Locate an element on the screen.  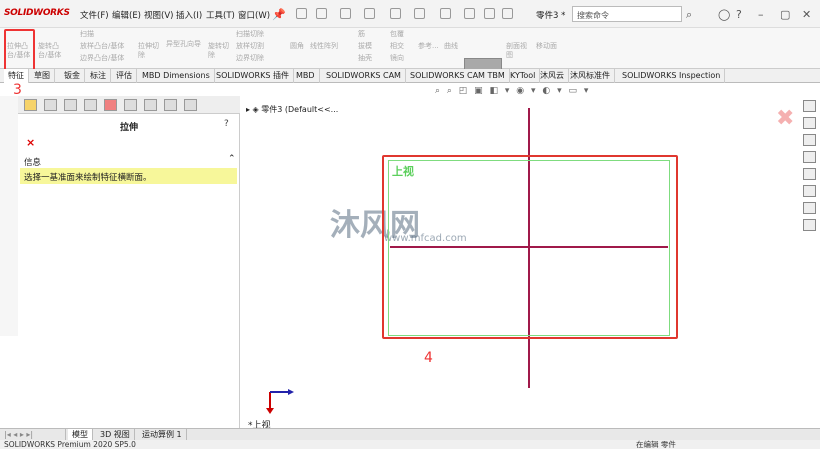
maximize-icon: ▢ is located at coordinates (785, 14).